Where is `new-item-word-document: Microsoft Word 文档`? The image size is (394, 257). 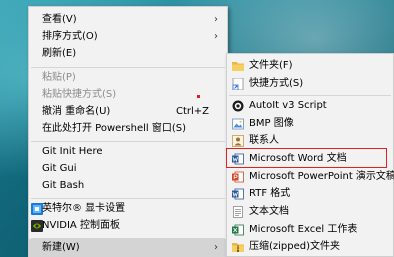 new-item-word-document: Microsoft Word 文档 is located at coordinates (310, 159).